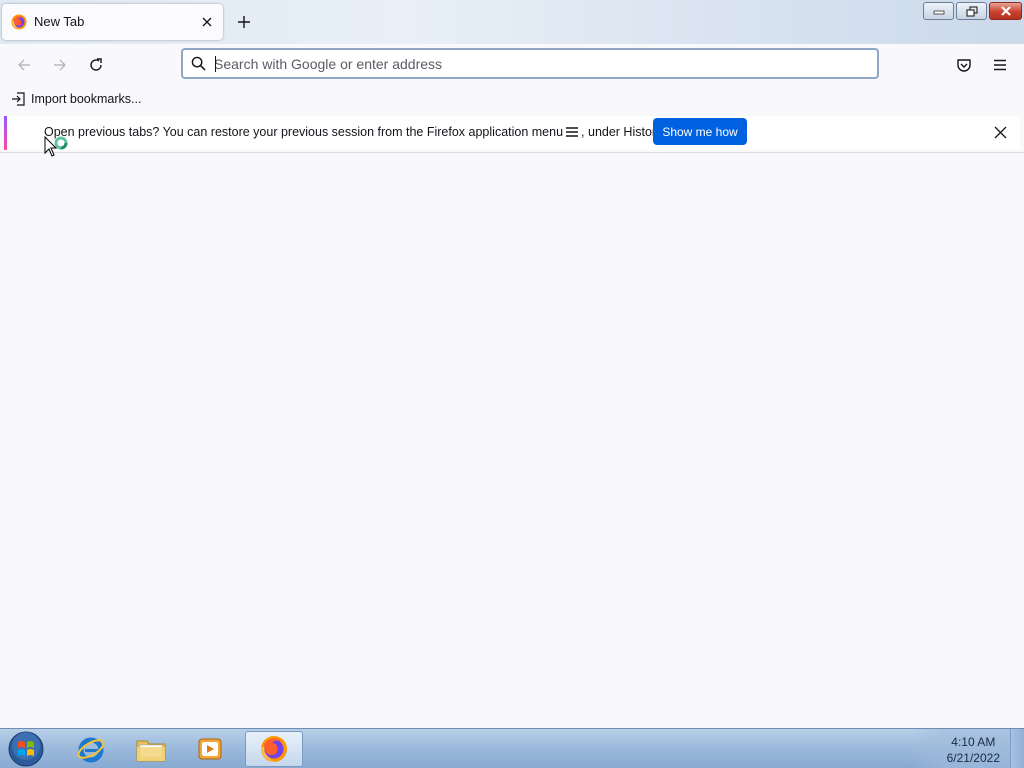  Describe the element at coordinates (1017, 748) in the screenshot. I see `show-desktop-button` at that location.